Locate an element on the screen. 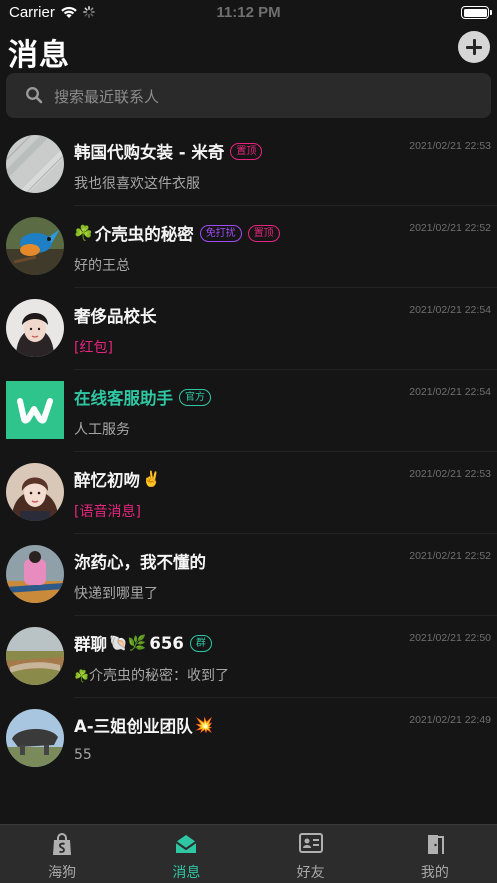 The image size is (497, 883). search-placeholder: 搜索最近联系人 is located at coordinates (107, 97).